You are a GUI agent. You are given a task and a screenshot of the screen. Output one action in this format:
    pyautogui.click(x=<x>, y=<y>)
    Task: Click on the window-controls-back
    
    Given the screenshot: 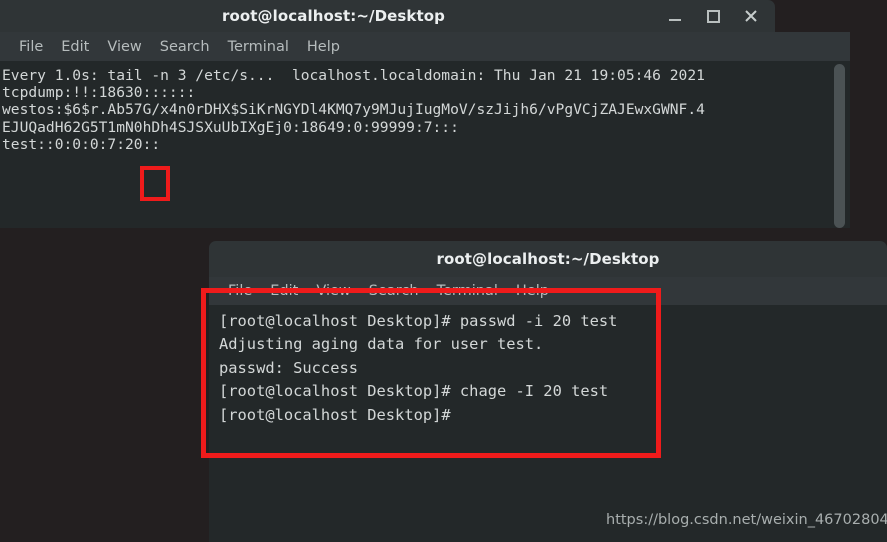 What is the action you would take?
    pyautogui.click(x=721, y=16)
    